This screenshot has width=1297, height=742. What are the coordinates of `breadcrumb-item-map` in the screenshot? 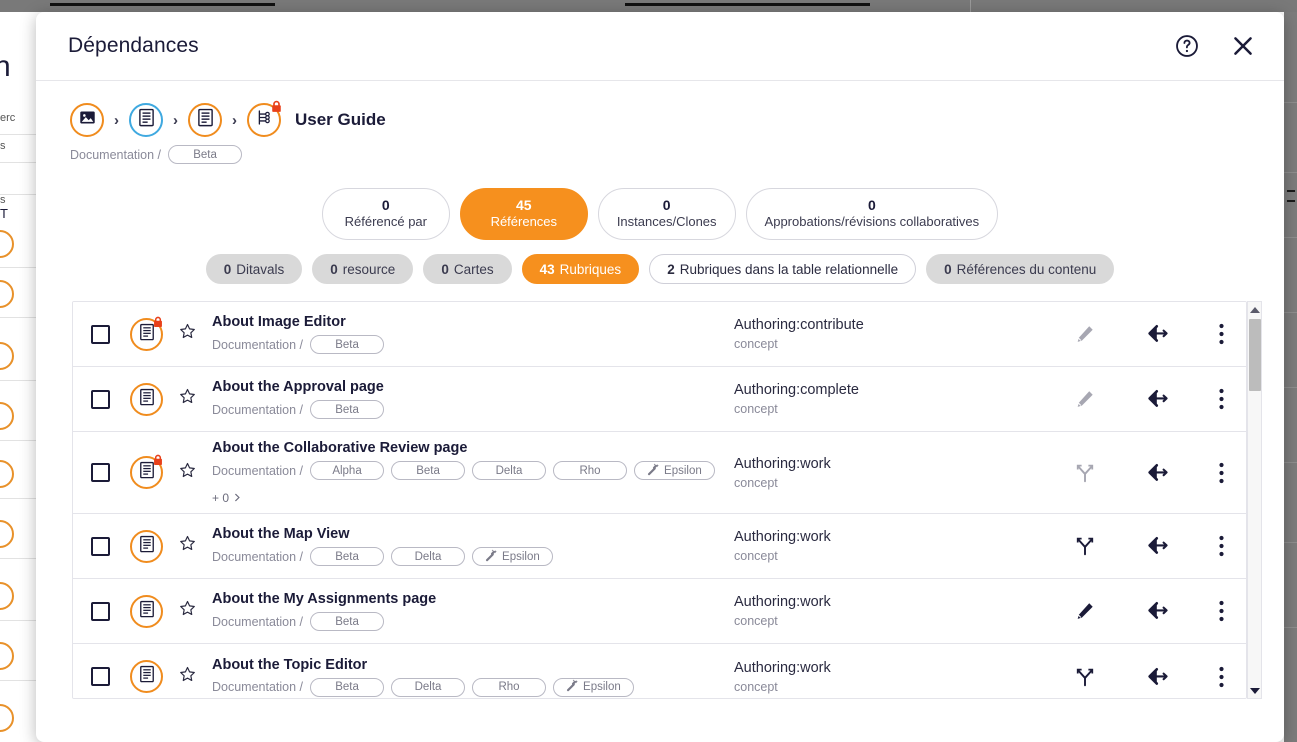 It's located at (264, 118).